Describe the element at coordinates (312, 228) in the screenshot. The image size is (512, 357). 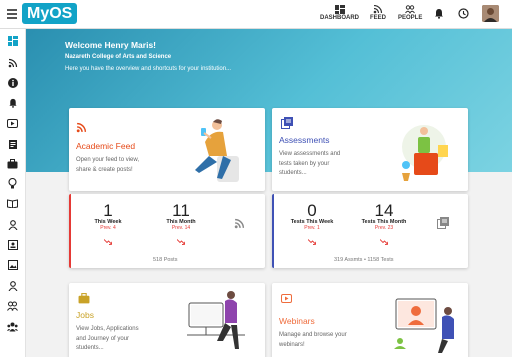
I see `tests-week-prev: Prev. 1` at that location.